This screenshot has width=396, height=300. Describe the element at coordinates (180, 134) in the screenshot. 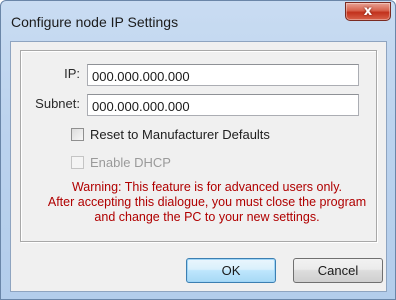

I see `reset-defaults-label: Reset to Manufacturer Defaults` at that location.